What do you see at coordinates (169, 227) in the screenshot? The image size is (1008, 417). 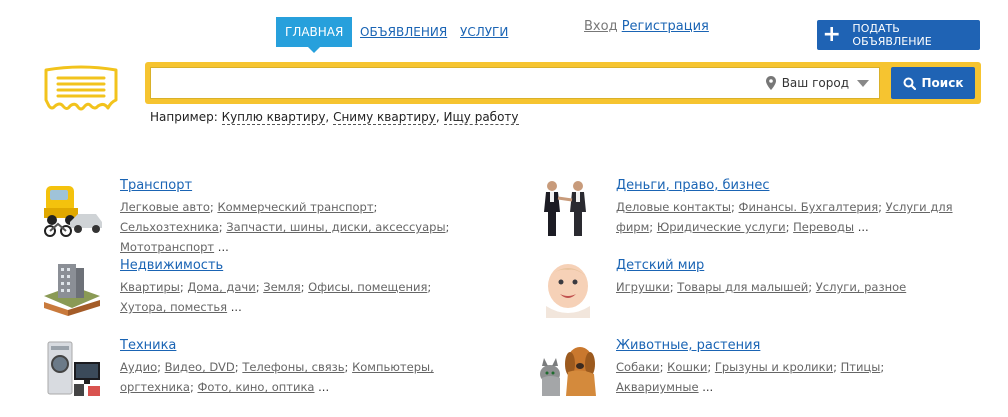 I see `subcategory-link: Сельхозтехника` at bounding box center [169, 227].